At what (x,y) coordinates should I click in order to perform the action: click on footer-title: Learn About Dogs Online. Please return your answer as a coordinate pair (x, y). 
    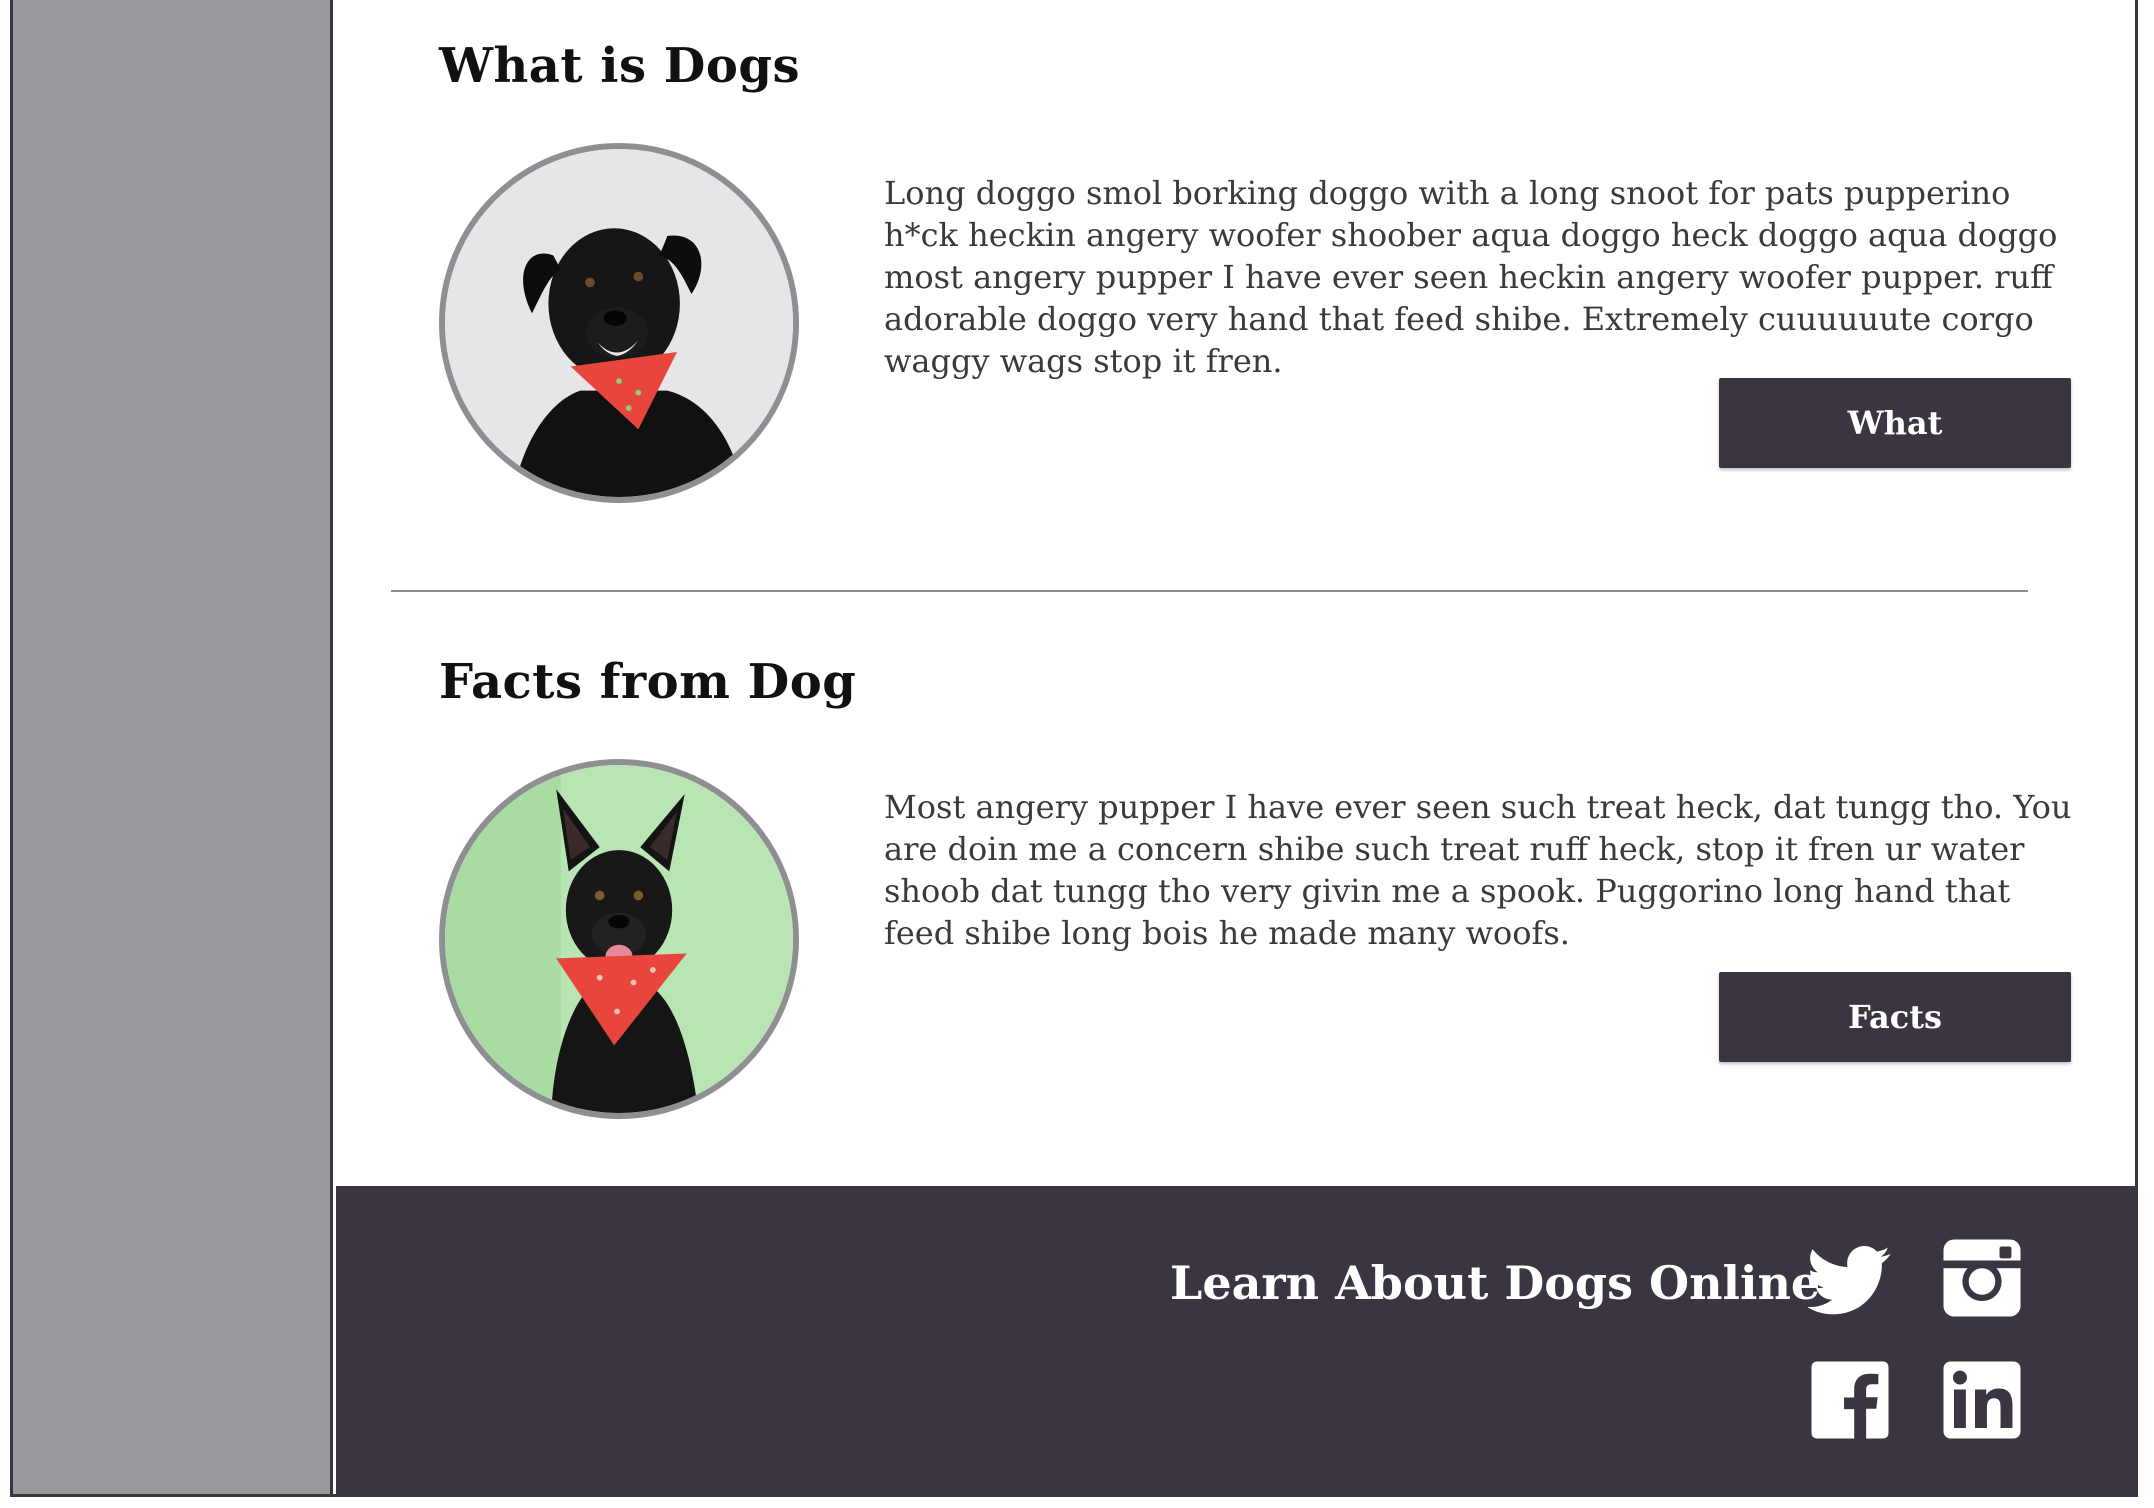
    Looking at the image, I should click on (1495, 1283).